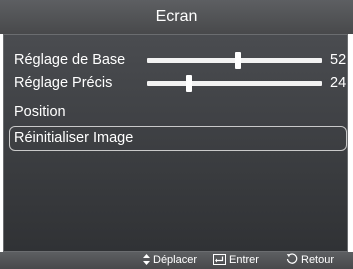 The image size is (353, 269). I want to click on reglage-de-base-value: 52, so click(338, 60).